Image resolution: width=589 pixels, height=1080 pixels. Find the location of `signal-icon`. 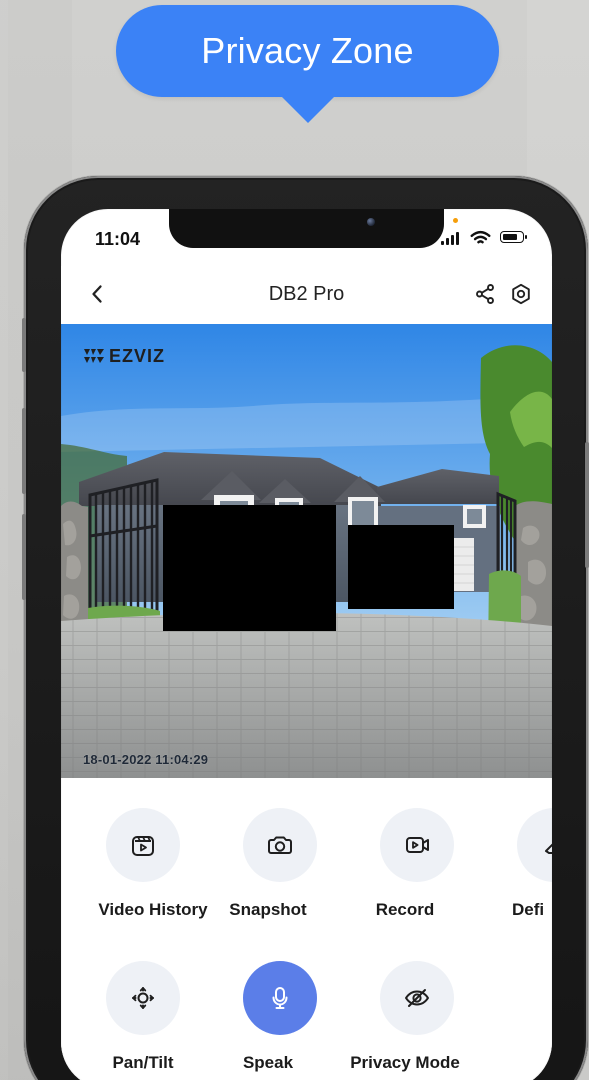

signal-icon is located at coordinates (451, 238).